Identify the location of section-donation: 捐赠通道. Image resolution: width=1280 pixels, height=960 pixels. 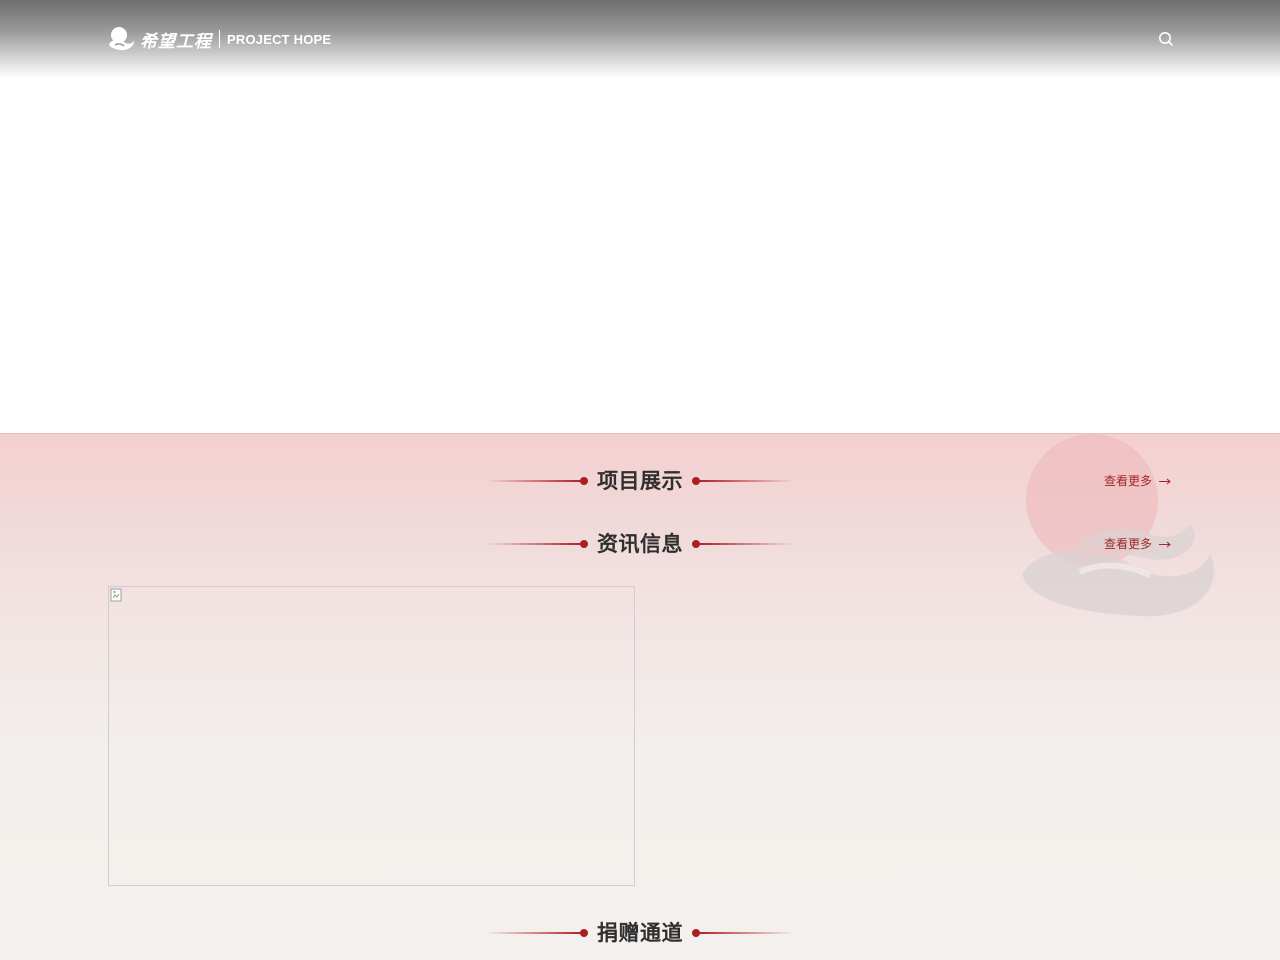
(640, 933).